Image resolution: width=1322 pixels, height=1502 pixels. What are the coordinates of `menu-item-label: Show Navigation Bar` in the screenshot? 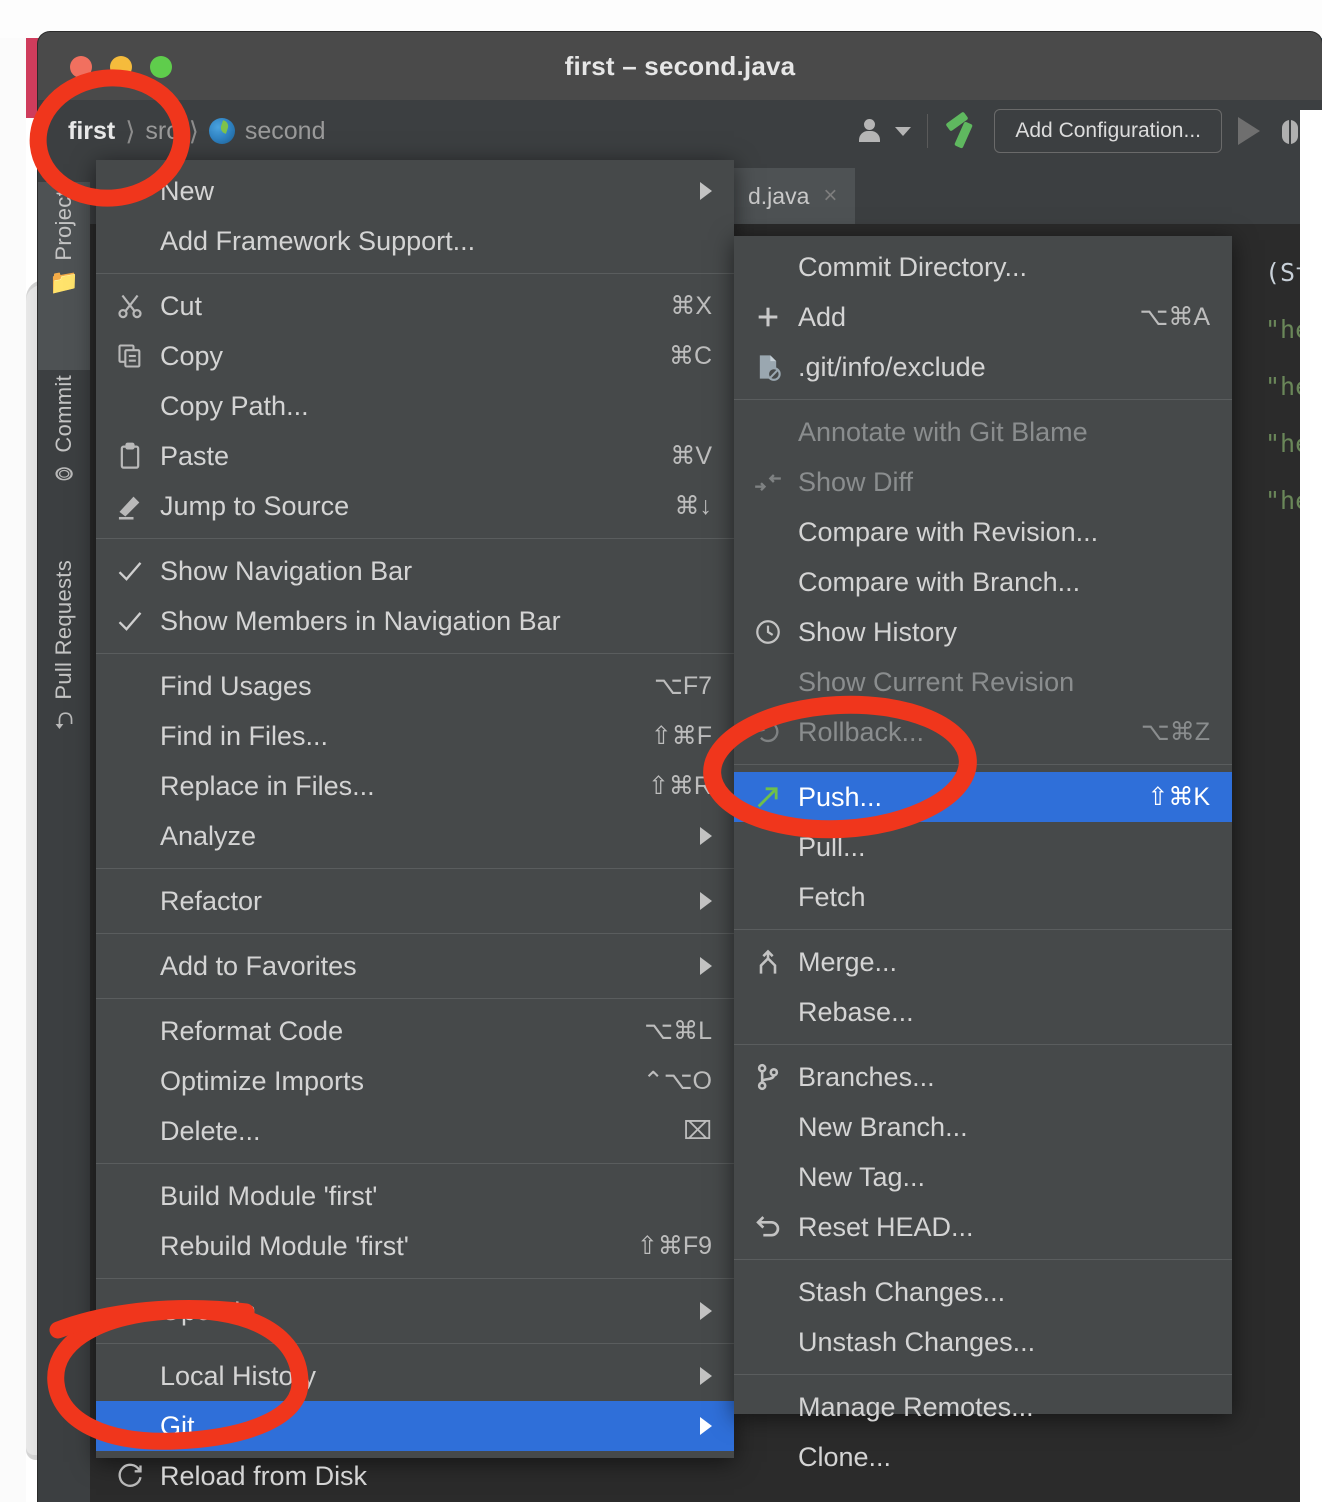 It's located at (286, 570).